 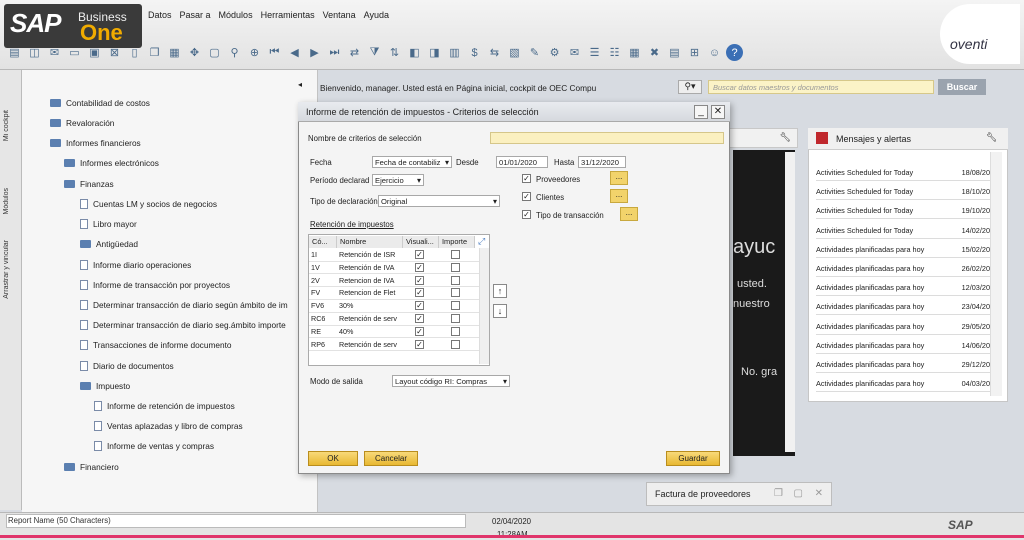 I want to click on base-document-icon: ◧, so click(x=414, y=52).